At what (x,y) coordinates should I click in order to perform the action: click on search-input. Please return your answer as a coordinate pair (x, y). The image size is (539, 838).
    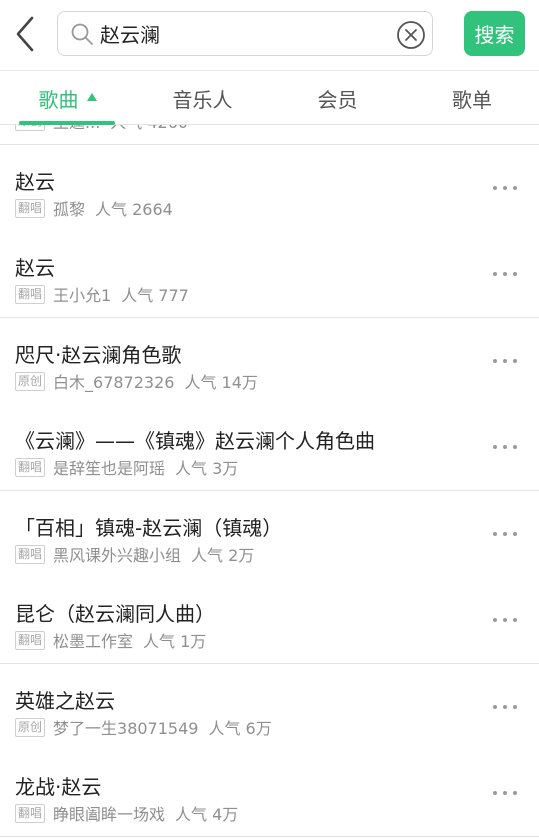
    Looking at the image, I should click on (245, 33).